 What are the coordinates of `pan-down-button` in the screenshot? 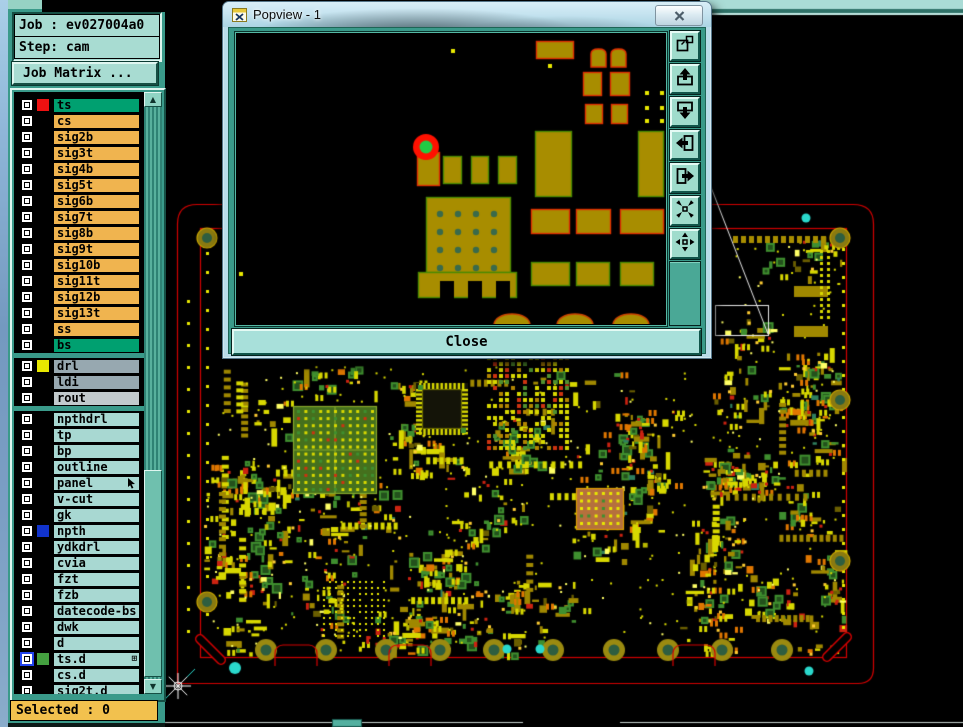 It's located at (685, 112).